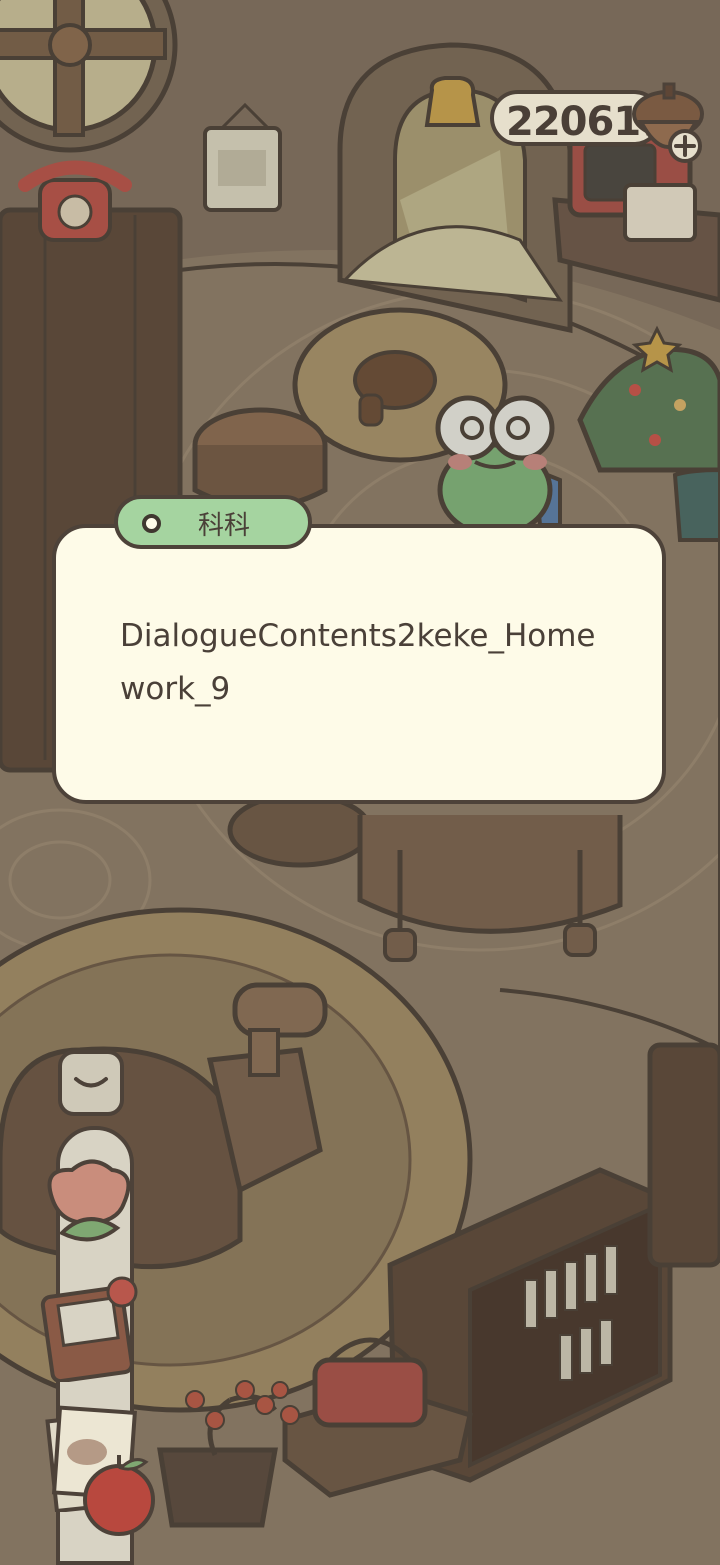 This screenshot has height=1565, width=720. Describe the element at coordinates (92, 1327) in the screenshot. I see `notebook-icon` at that location.